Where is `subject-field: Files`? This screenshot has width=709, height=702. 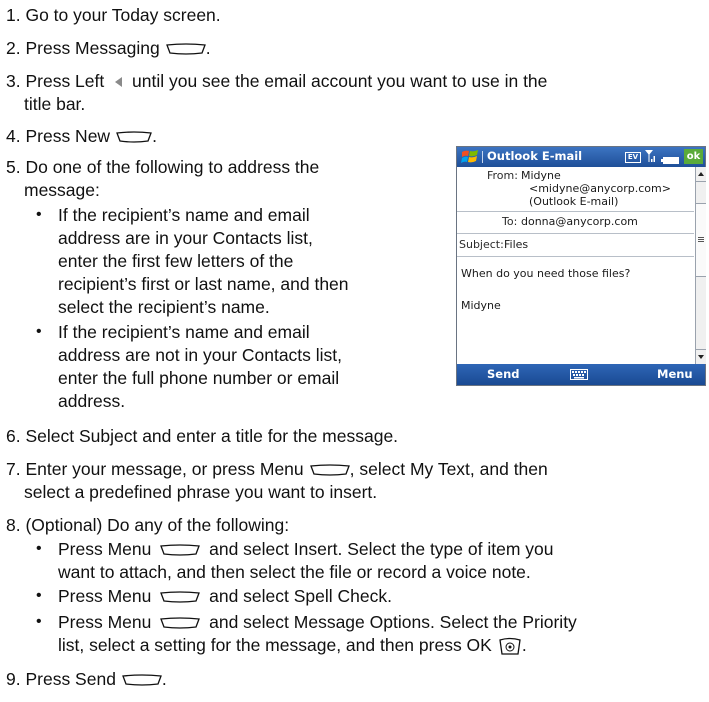
subject-field: Files is located at coordinates (516, 244).